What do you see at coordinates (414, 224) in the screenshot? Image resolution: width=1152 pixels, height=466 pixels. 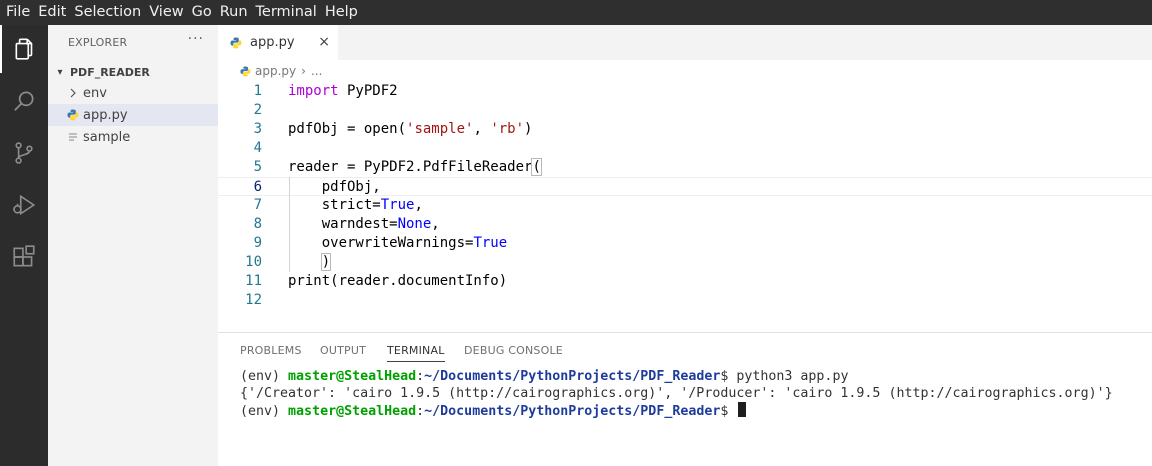 I see `code-token: None` at bounding box center [414, 224].